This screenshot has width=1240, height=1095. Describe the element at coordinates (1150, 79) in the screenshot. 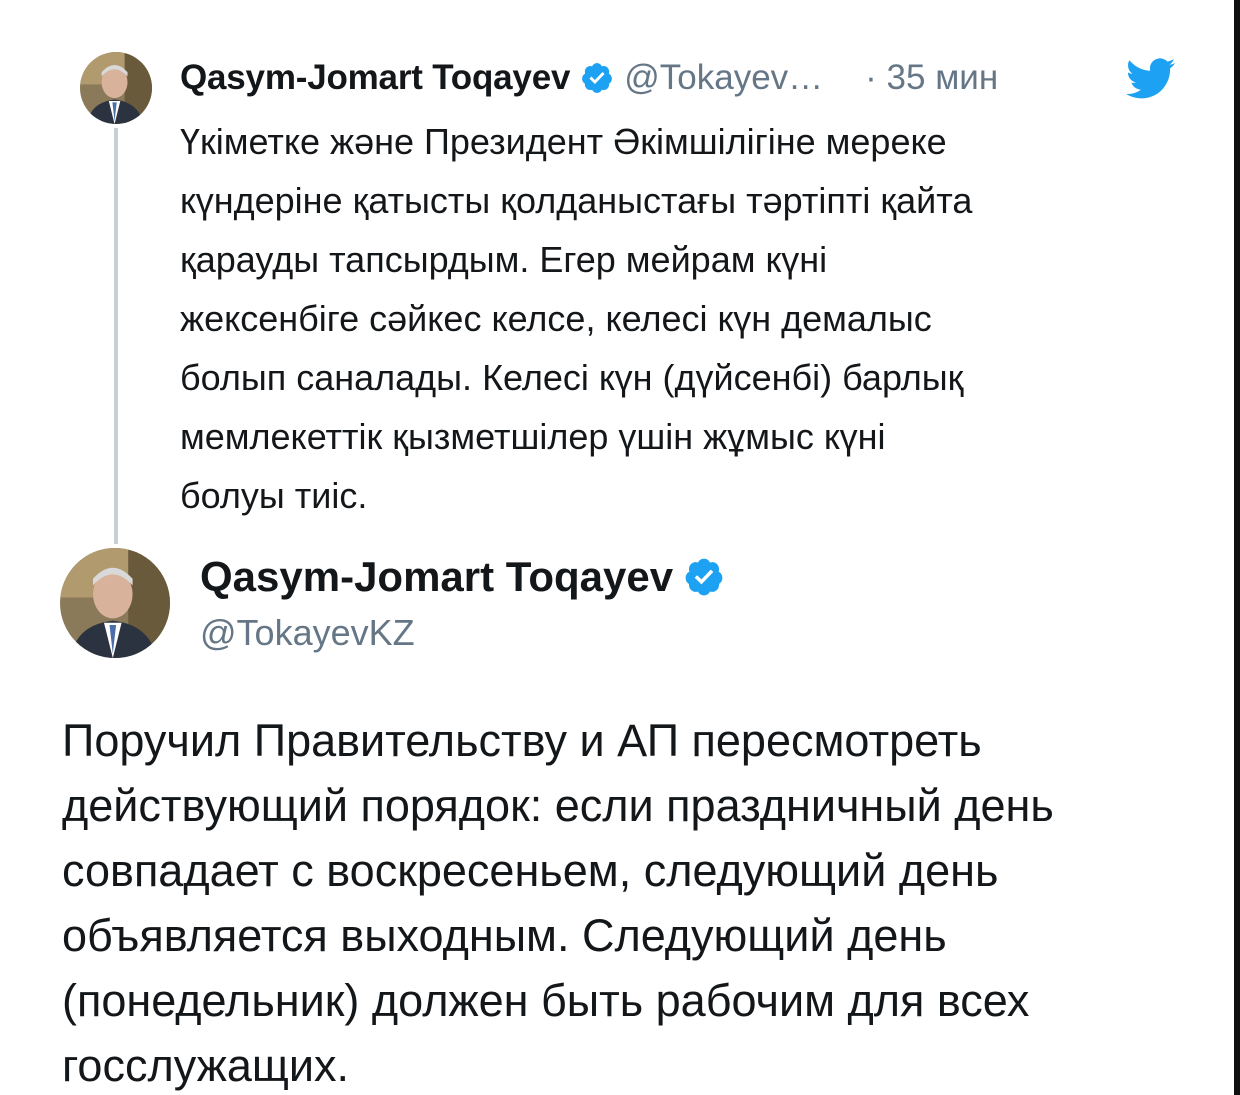

I see `twitter-bird-icon` at that location.